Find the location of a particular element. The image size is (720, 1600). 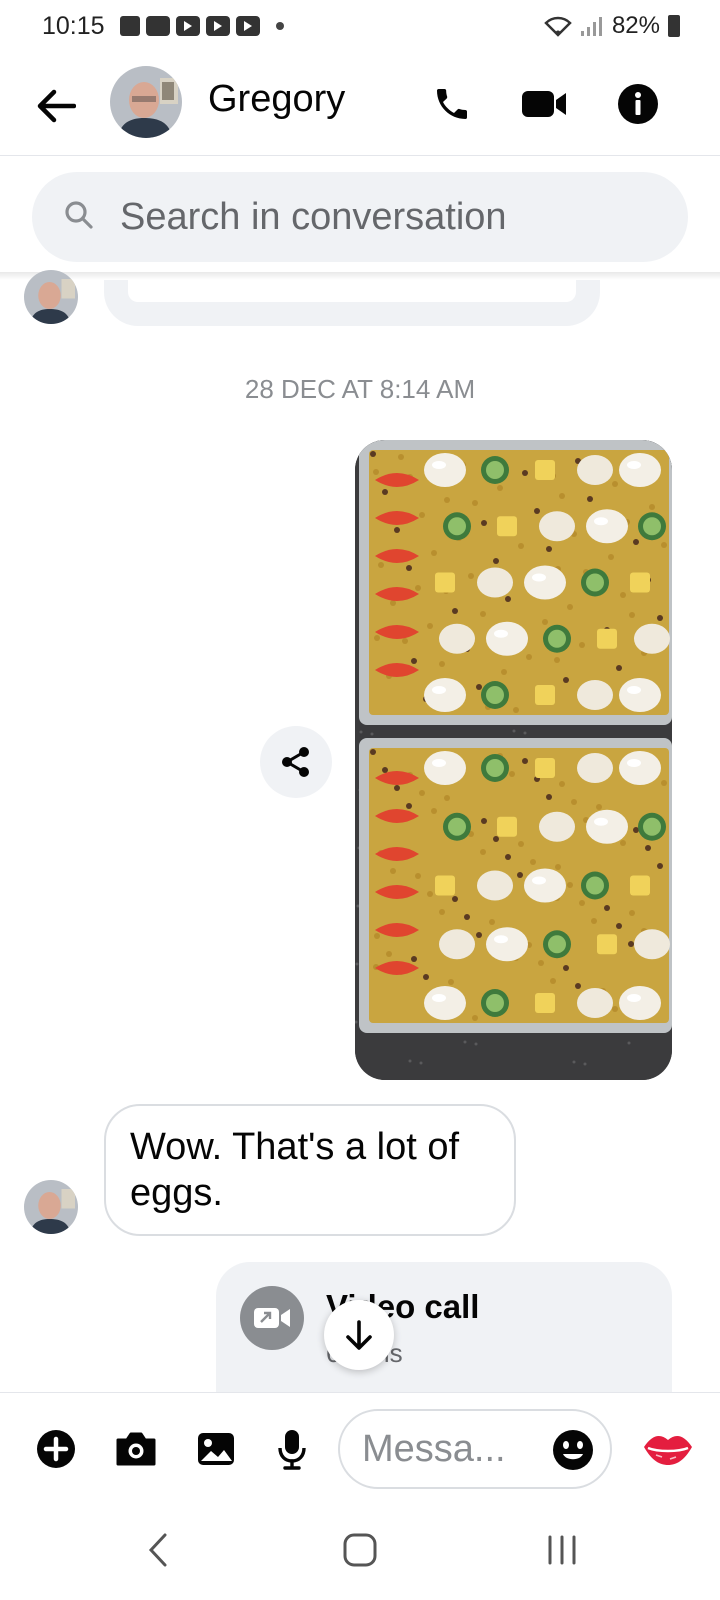

status-right: 82% is located at coordinates (612, 26).